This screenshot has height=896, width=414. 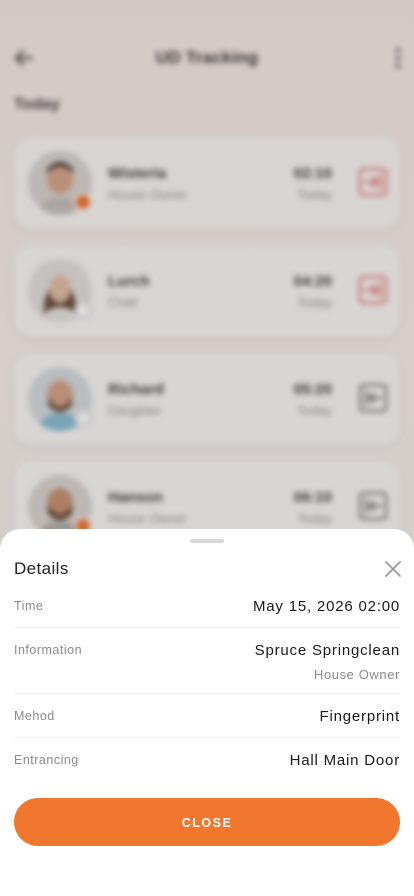 I want to click on detail-subvalue: House Owner, so click(x=356, y=674).